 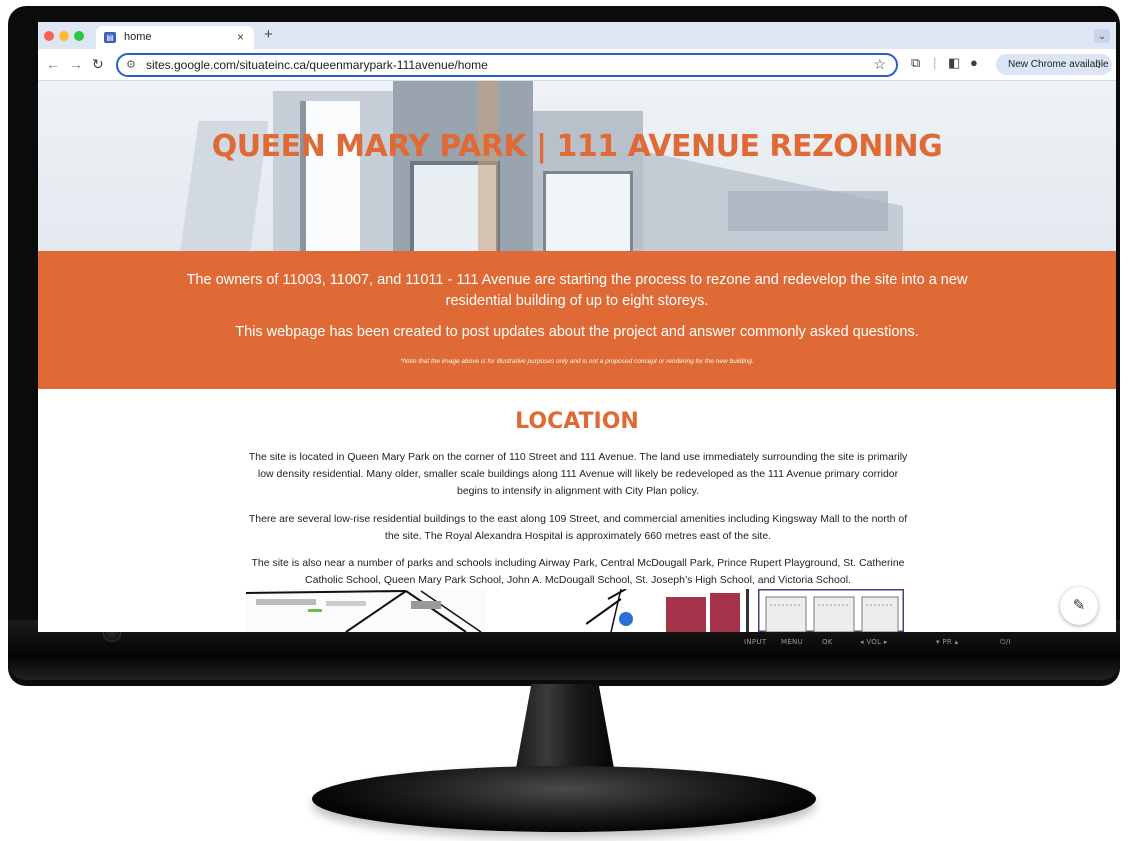 I want to click on more-menu-icon: ⋮, so click(x=1099, y=64).